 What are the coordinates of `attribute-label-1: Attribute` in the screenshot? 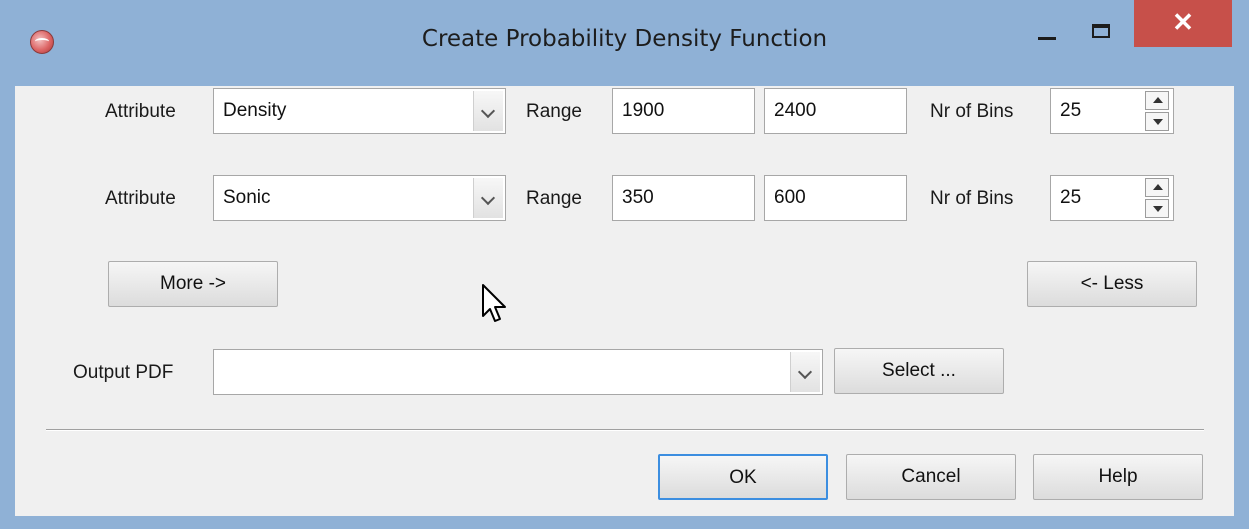 It's located at (140, 111).